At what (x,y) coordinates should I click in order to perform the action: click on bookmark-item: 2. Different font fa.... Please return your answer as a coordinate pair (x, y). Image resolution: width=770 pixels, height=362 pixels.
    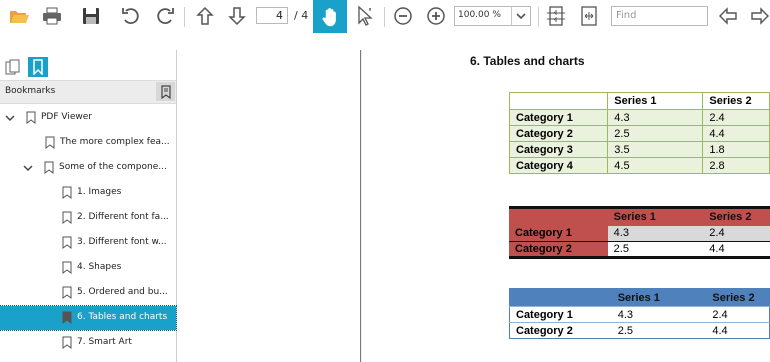
    Looking at the image, I should click on (88, 218).